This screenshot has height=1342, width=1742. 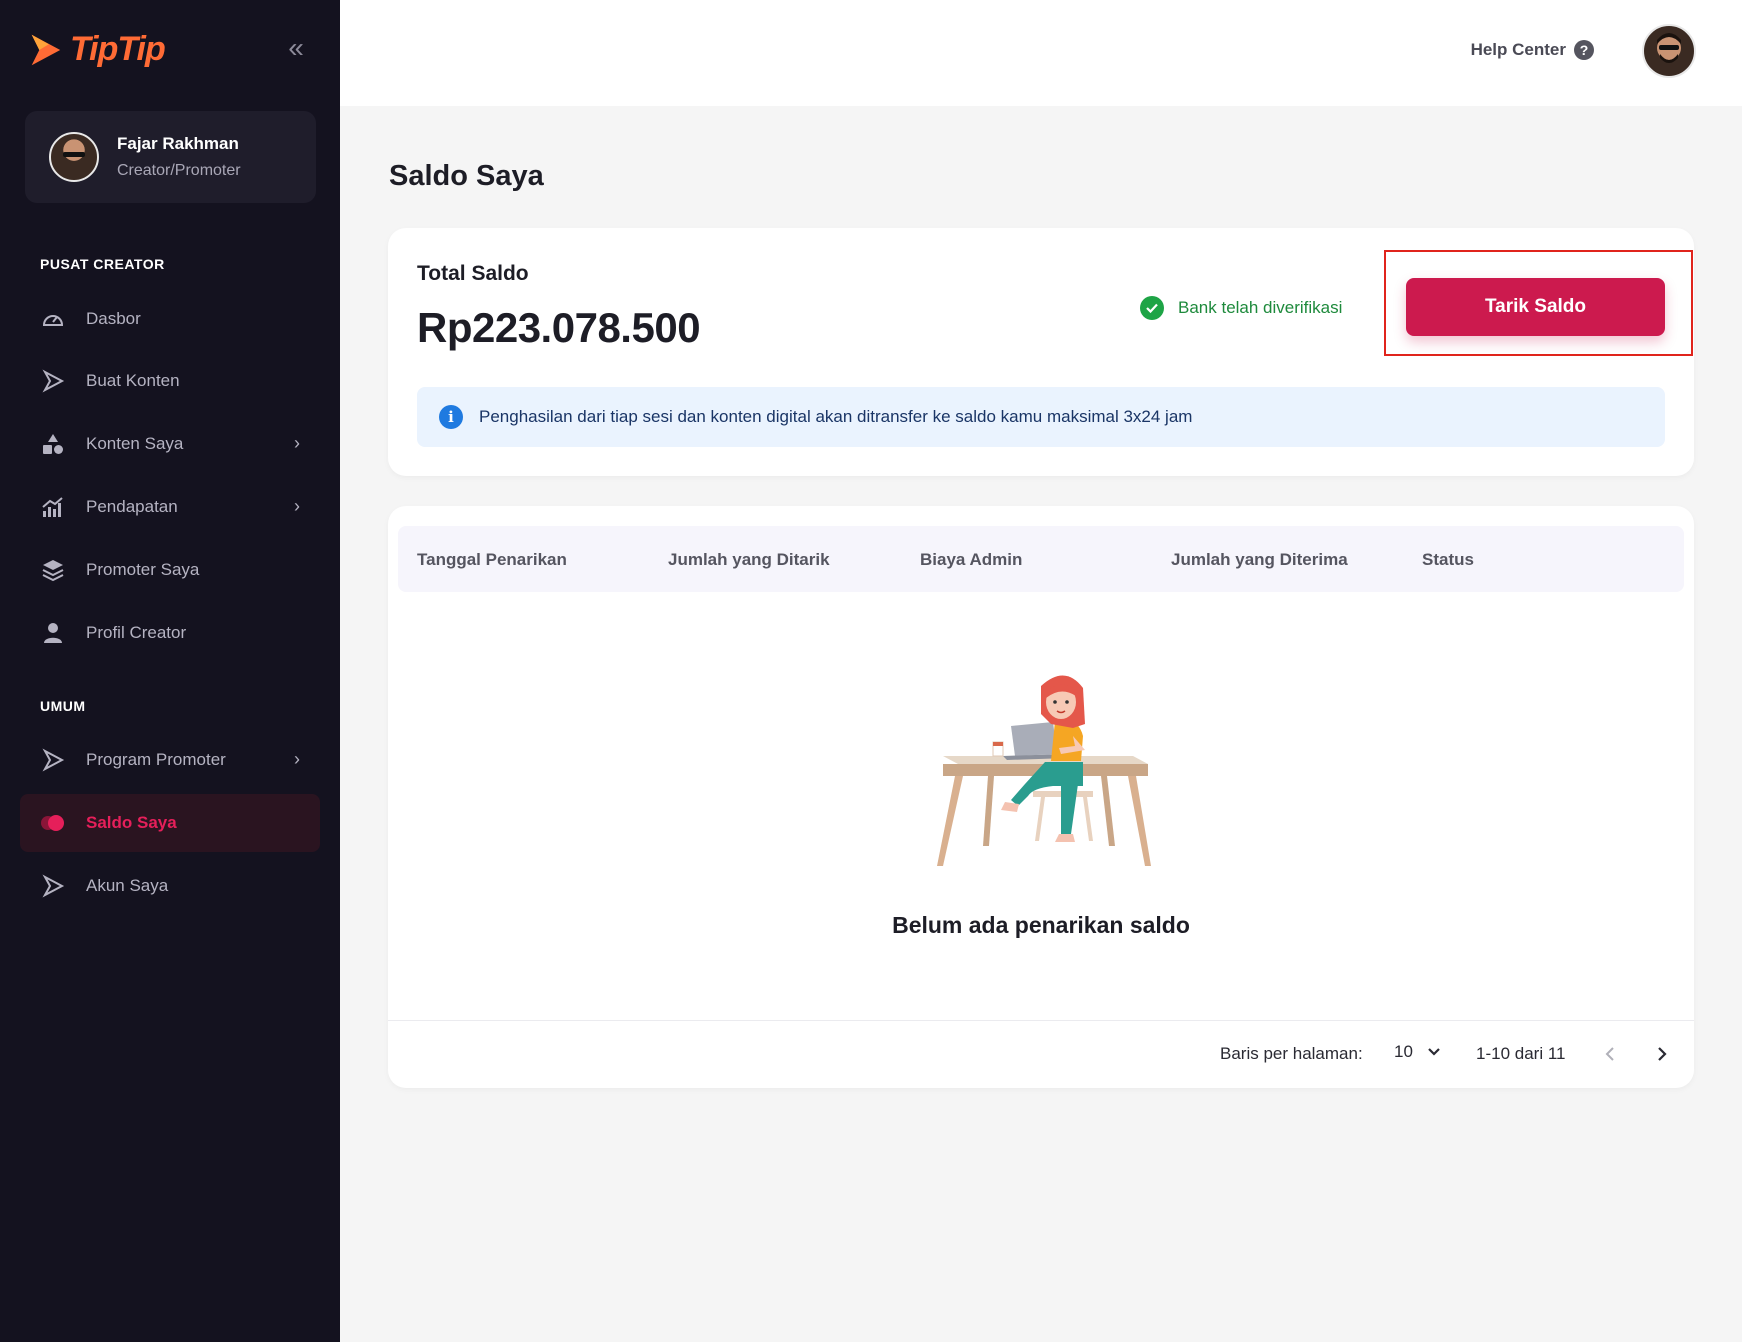 What do you see at coordinates (1417, 1052) in the screenshot?
I see `rows-per-page-select: 10` at bounding box center [1417, 1052].